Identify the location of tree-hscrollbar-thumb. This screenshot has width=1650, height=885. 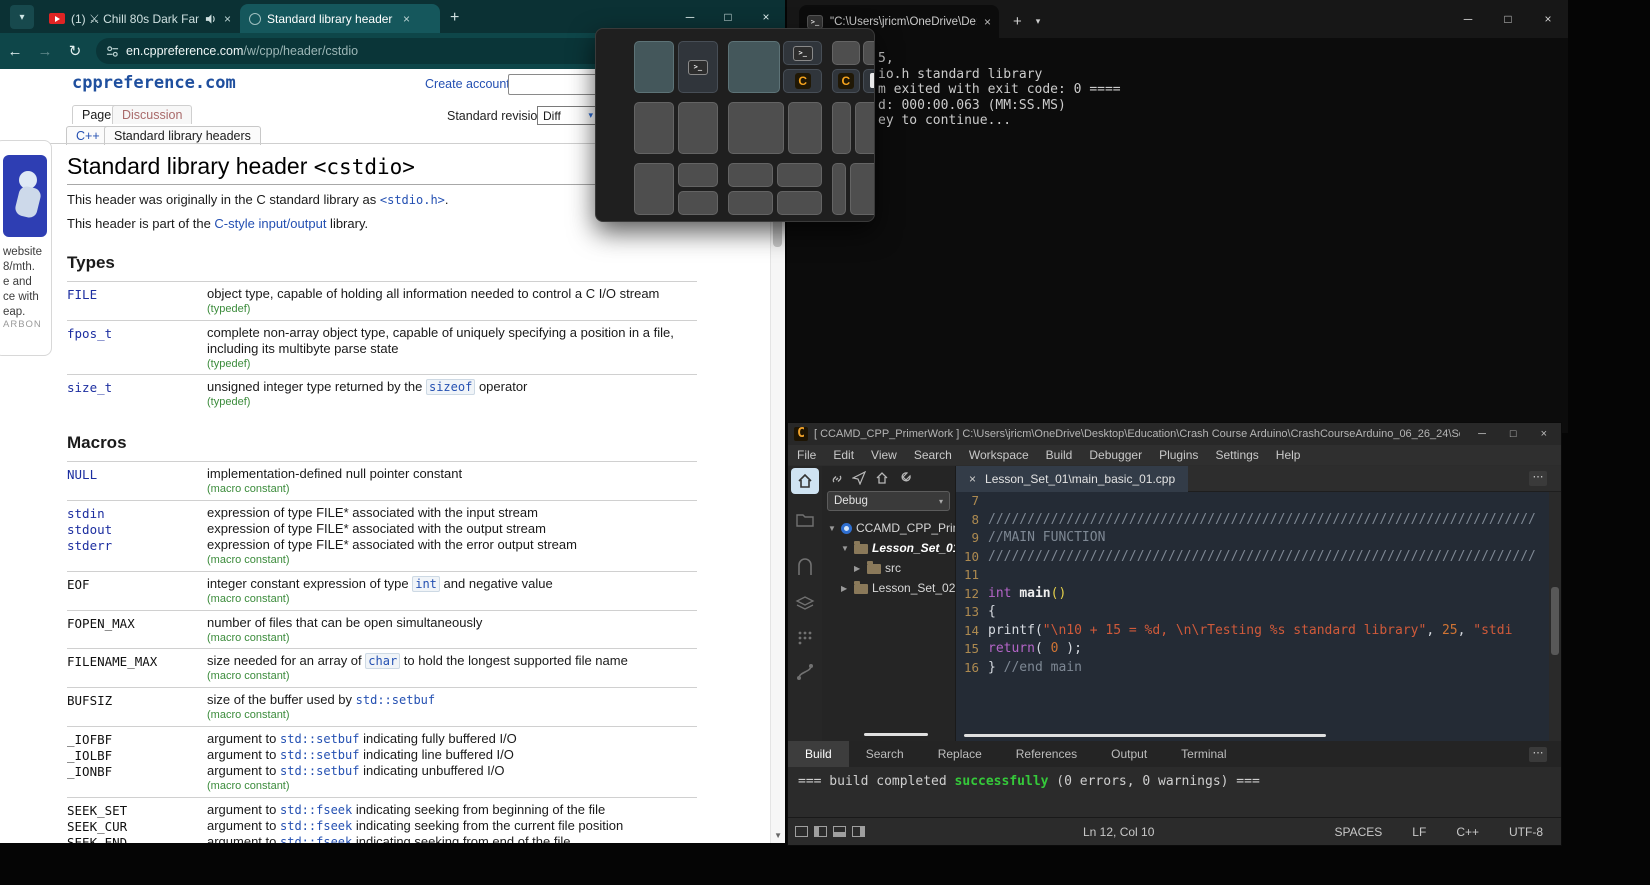
(896, 734).